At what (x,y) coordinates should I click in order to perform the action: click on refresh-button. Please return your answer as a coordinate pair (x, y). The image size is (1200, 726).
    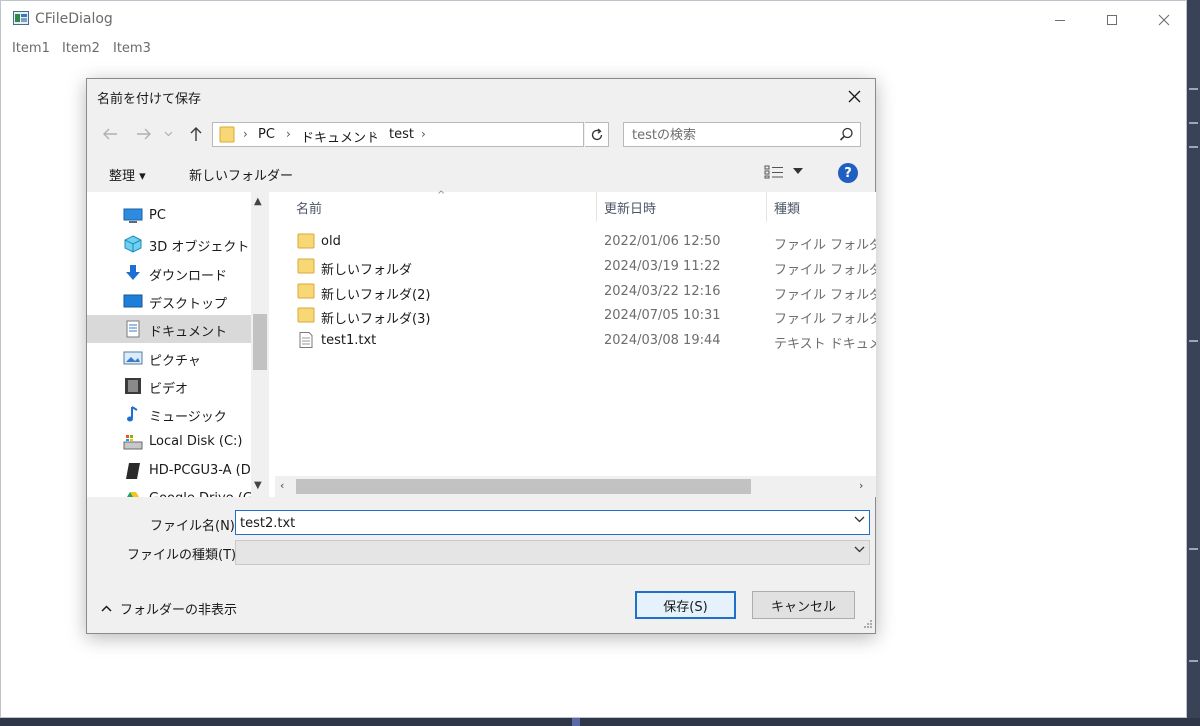
    Looking at the image, I should click on (597, 134).